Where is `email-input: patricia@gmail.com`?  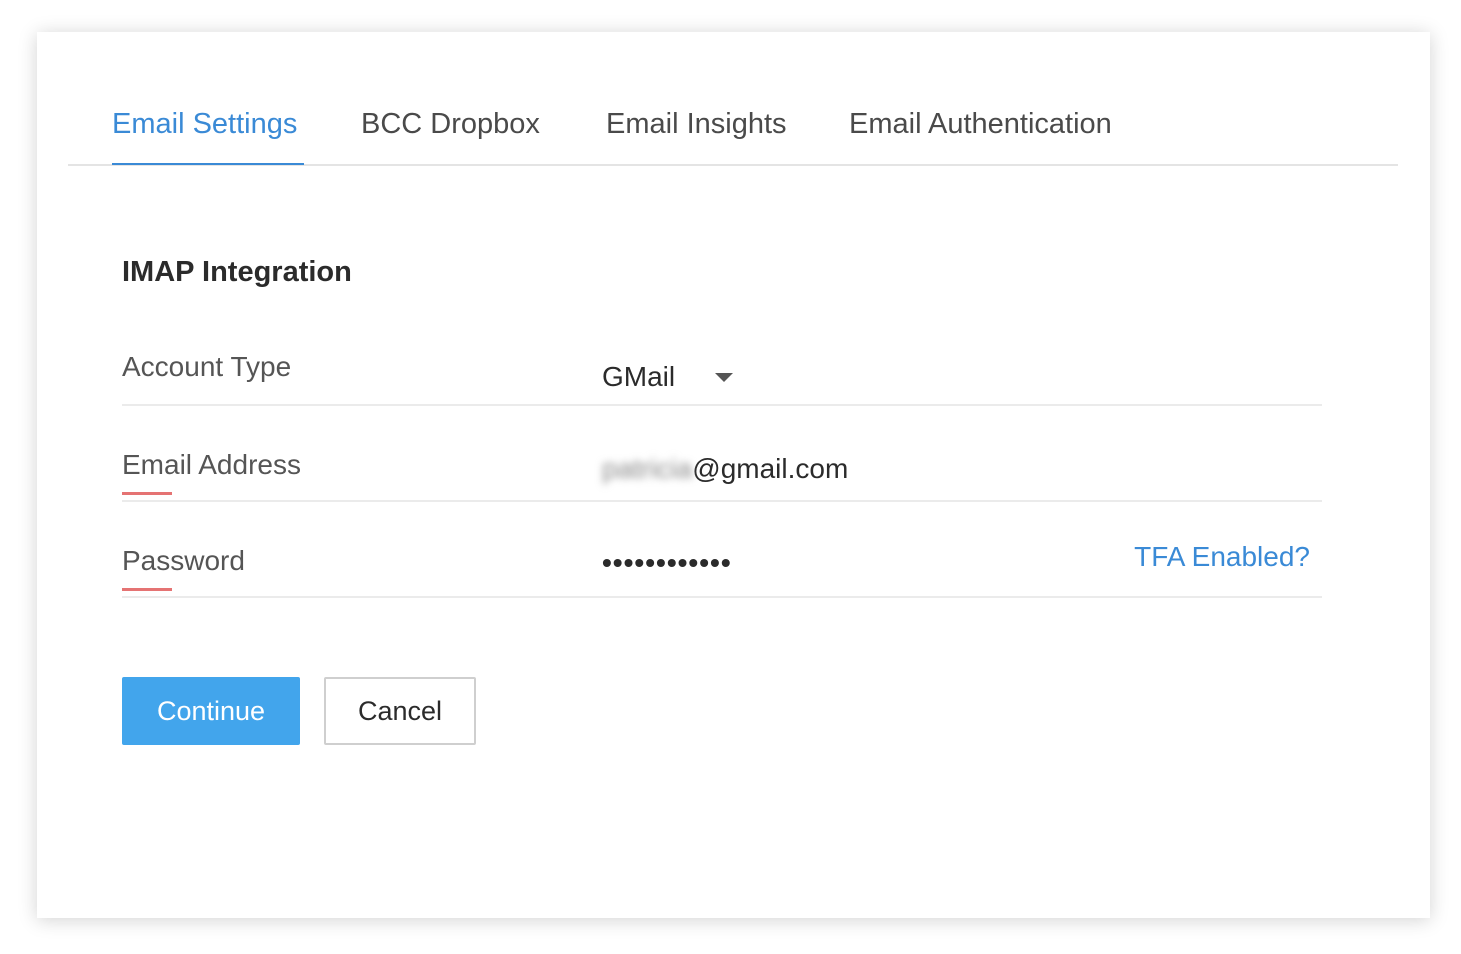
email-input: patricia@gmail.com is located at coordinates (725, 469).